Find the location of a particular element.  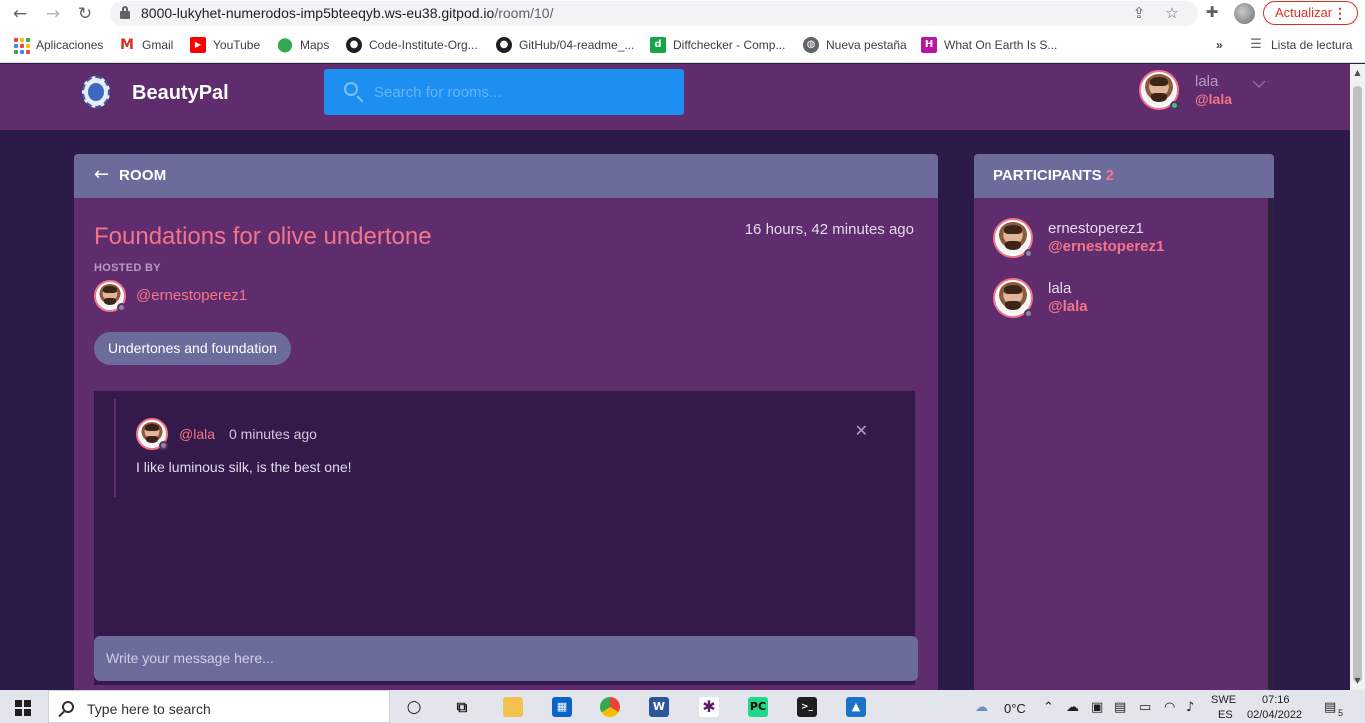

bookmark-star-icon: ☆ is located at coordinates (1172, 13).